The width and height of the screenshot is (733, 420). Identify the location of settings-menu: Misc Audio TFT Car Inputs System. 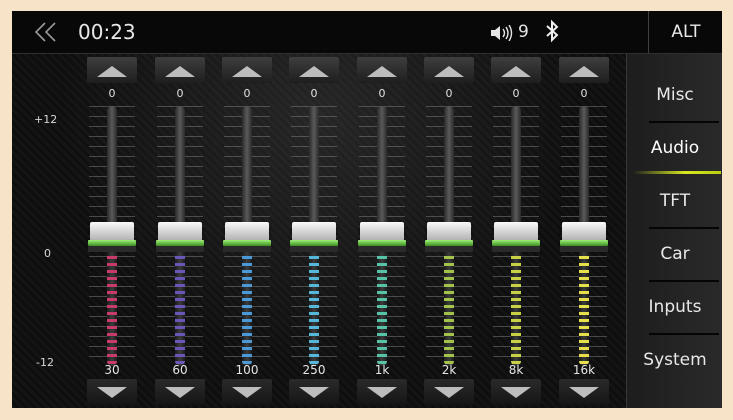
(674, 231).